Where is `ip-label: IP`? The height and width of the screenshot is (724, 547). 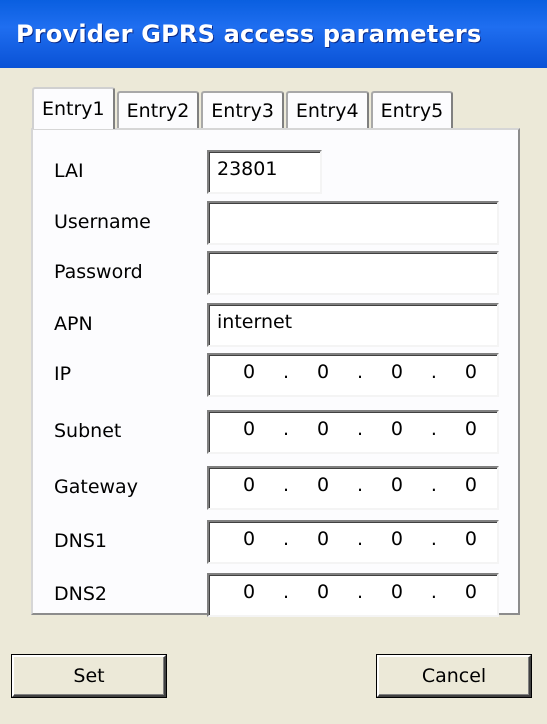
ip-label: IP is located at coordinates (63, 374).